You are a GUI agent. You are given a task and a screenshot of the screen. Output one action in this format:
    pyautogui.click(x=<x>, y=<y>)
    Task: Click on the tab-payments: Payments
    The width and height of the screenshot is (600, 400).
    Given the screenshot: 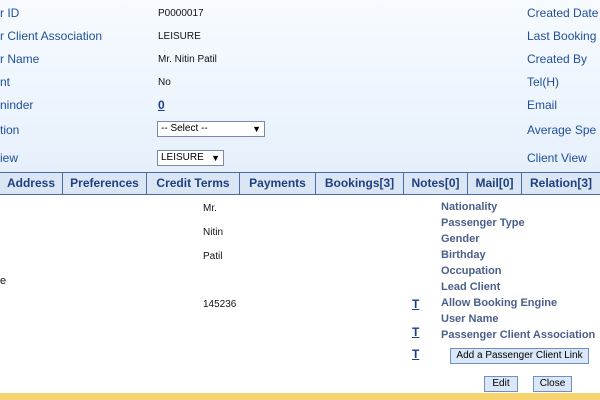 What is the action you would take?
    pyautogui.click(x=278, y=183)
    